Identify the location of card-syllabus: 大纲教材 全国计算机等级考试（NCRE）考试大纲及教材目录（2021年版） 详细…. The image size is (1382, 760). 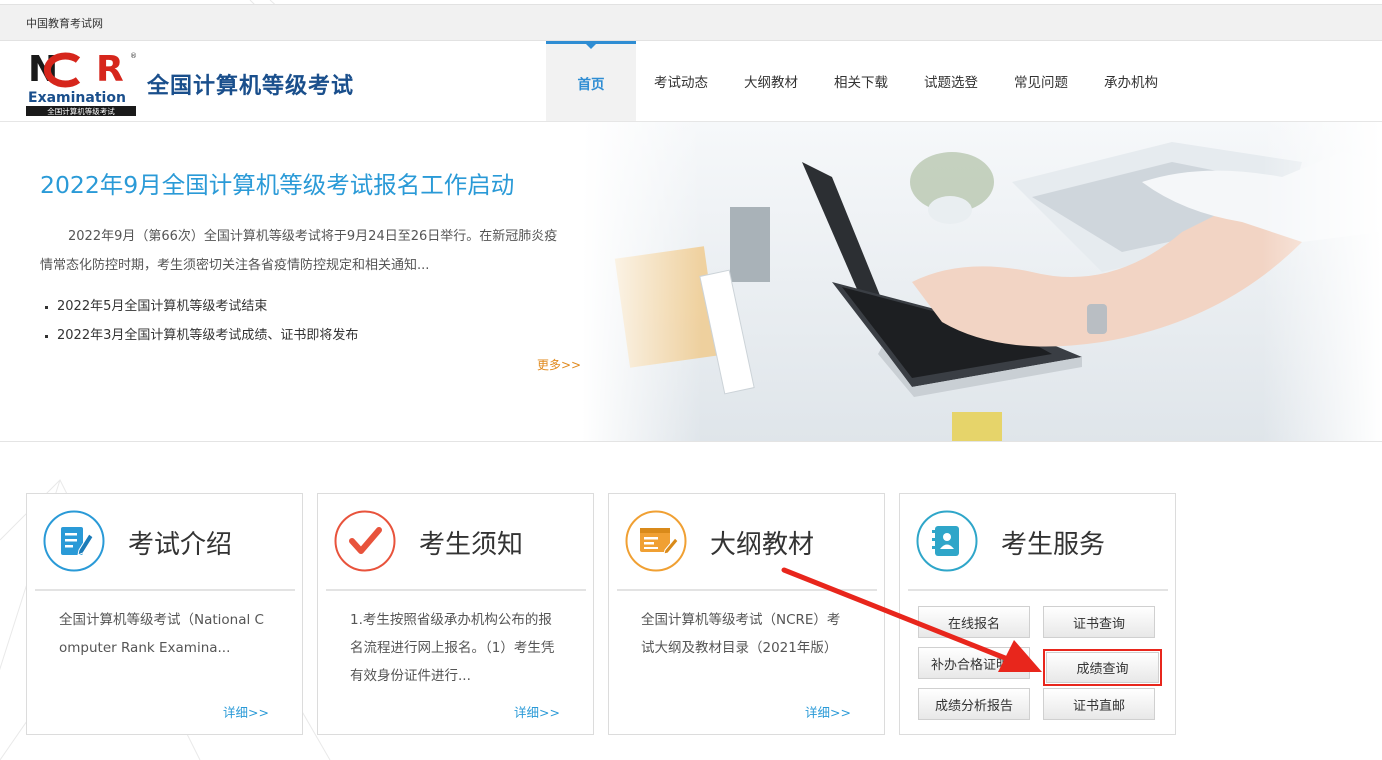
(746, 614).